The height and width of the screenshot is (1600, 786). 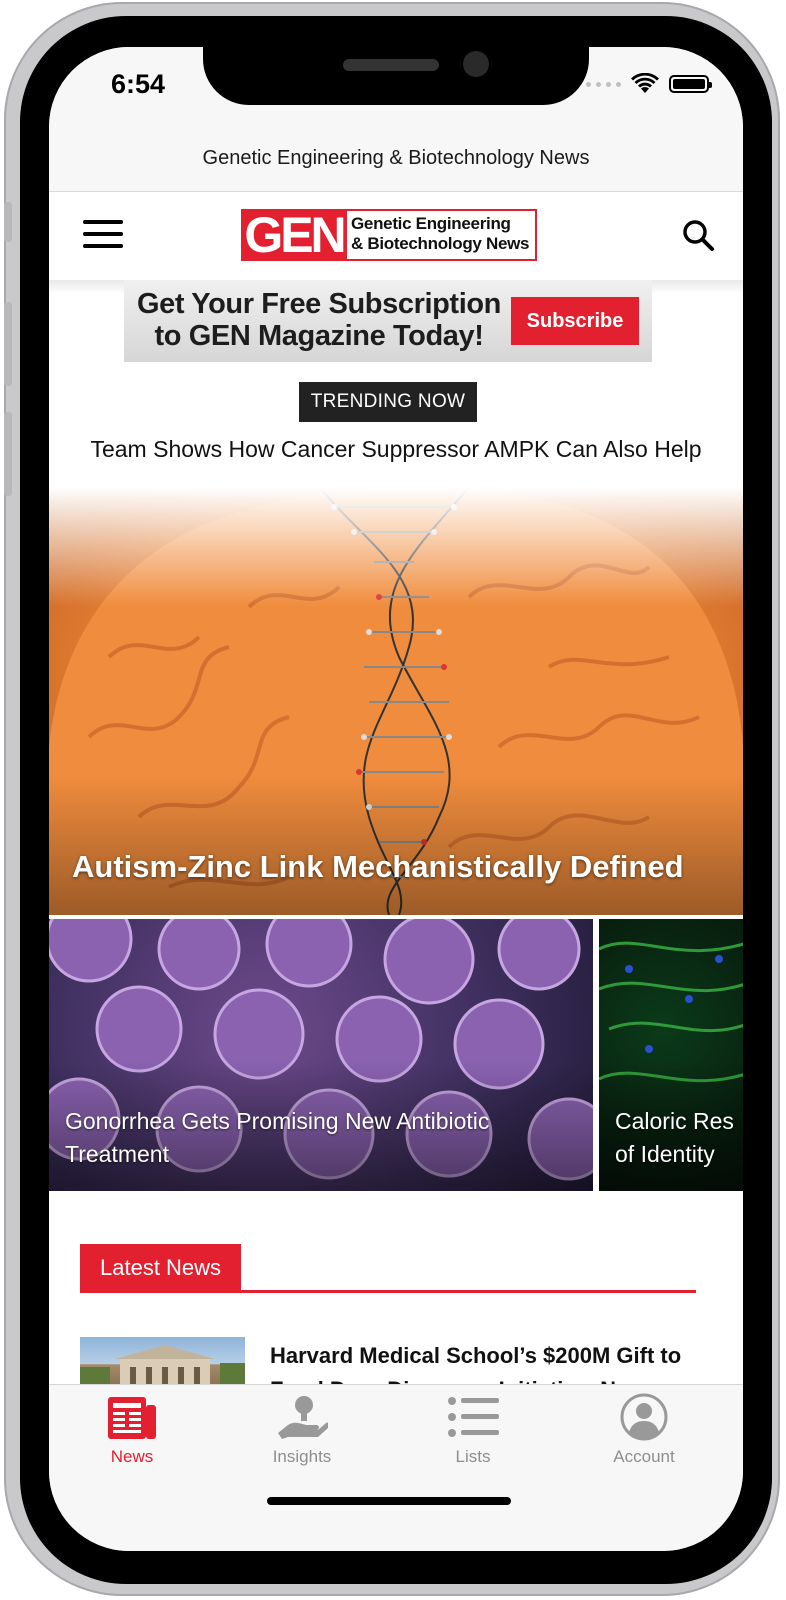 What do you see at coordinates (644, 1417) in the screenshot?
I see `account-icon` at bounding box center [644, 1417].